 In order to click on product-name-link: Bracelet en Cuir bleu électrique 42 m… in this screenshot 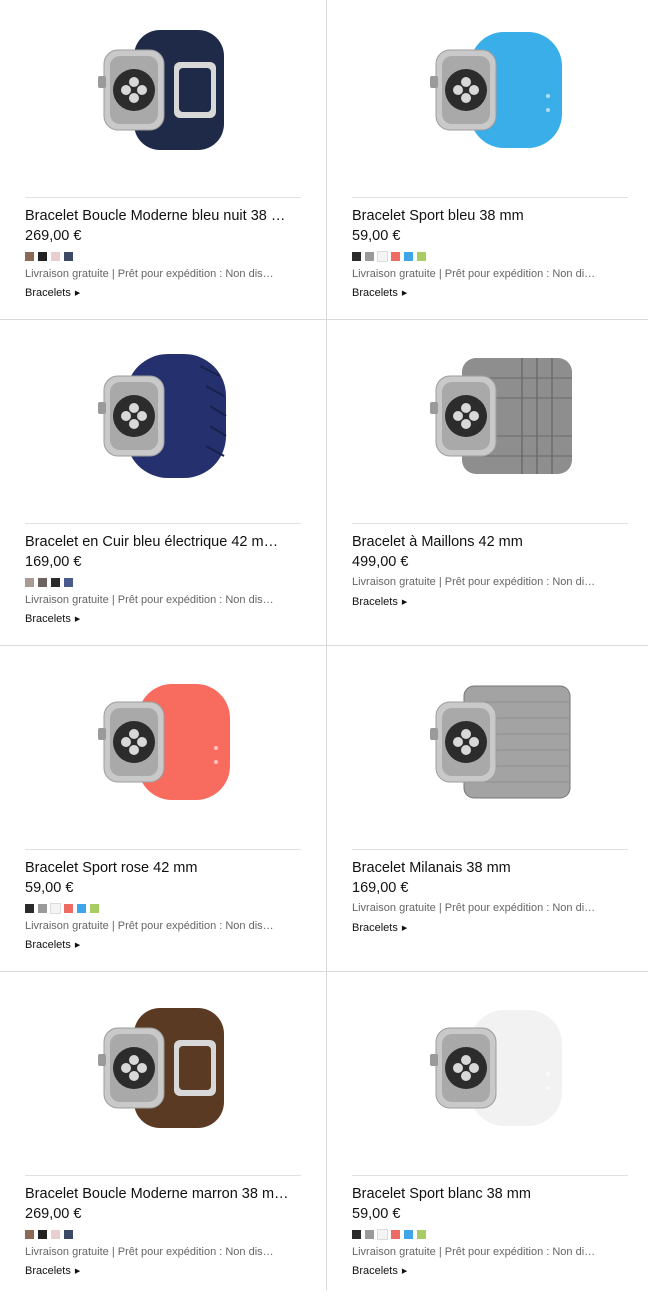, I will do `click(165, 542)`.